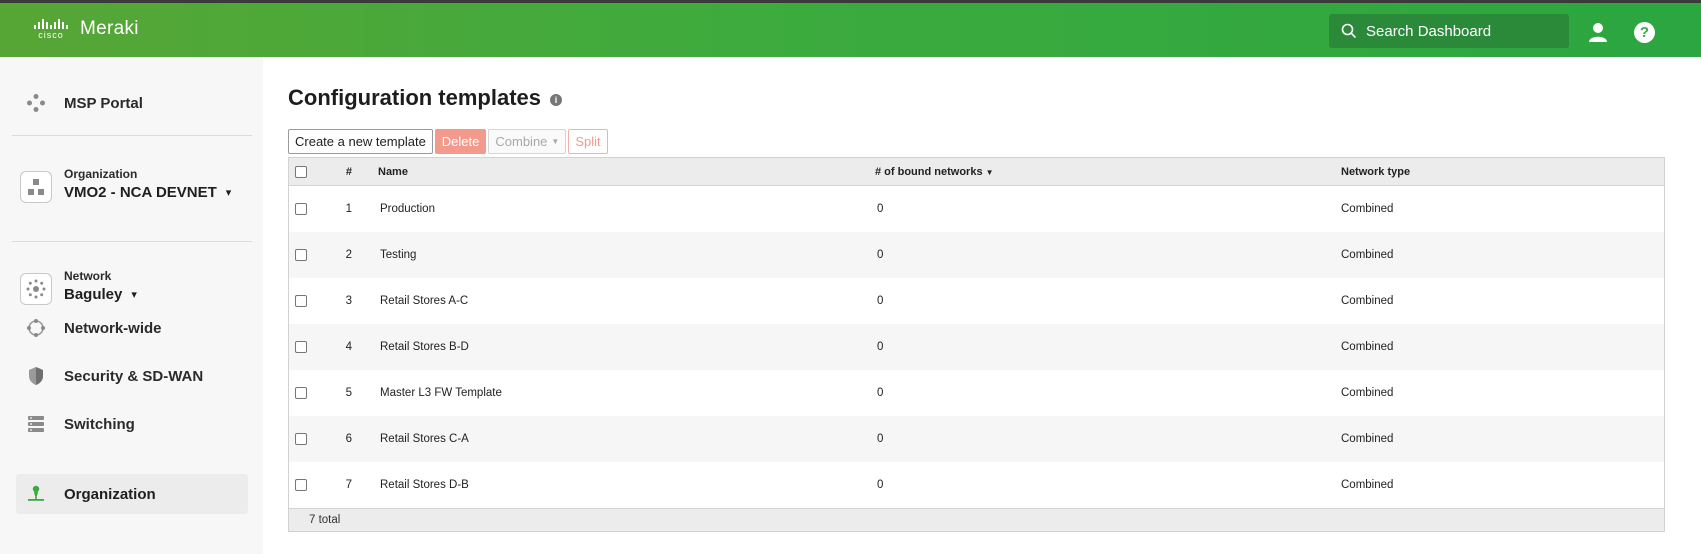 The width and height of the screenshot is (1701, 554). What do you see at coordinates (109, 28) in the screenshot?
I see `meraki-wordmark: Meraki` at bounding box center [109, 28].